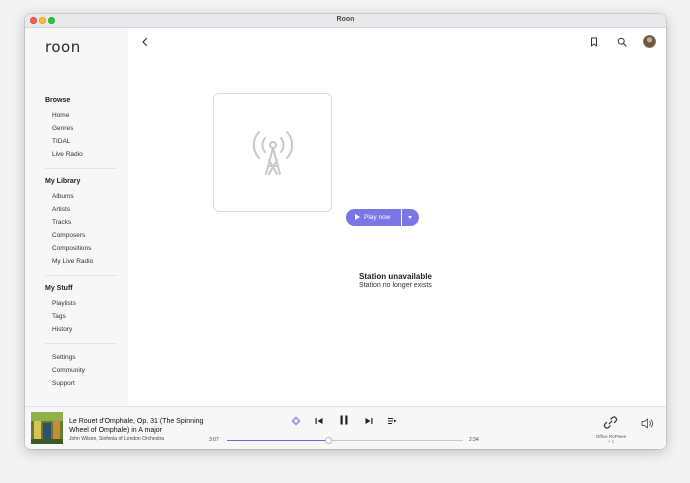 The height and width of the screenshot is (483, 690). I want to click on station-status-title: Station unavailable, so click(395, 276).